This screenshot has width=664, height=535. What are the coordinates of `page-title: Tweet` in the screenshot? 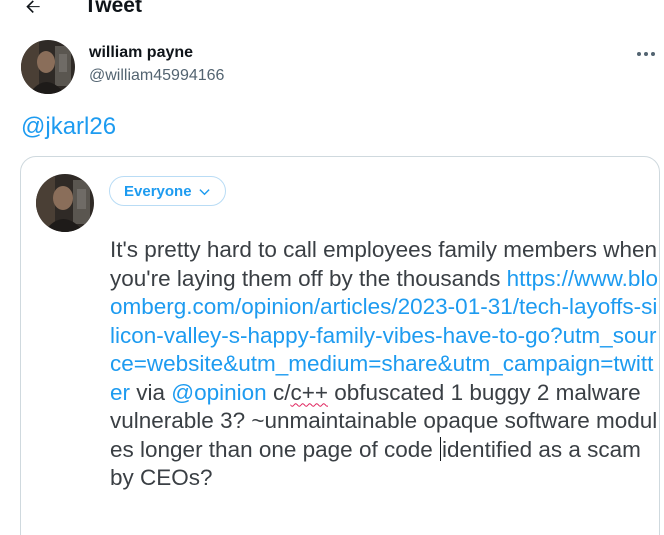 It's located at (113, 8).